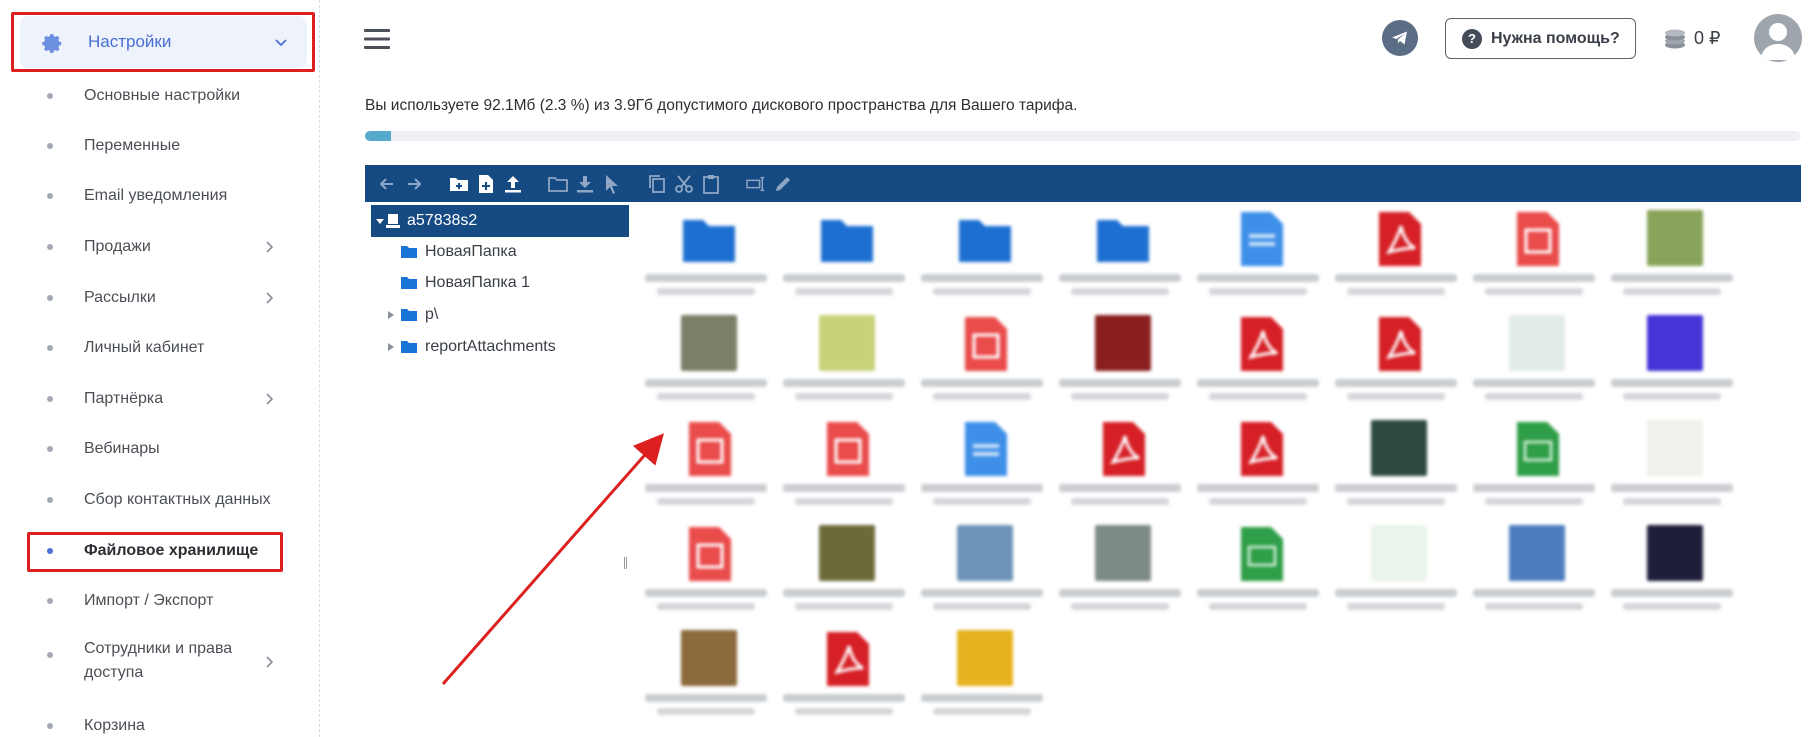 The width and height of the screenshot is (1816, 737). I want to click on sidebar-item-label: Переменные, so click(132, 145).